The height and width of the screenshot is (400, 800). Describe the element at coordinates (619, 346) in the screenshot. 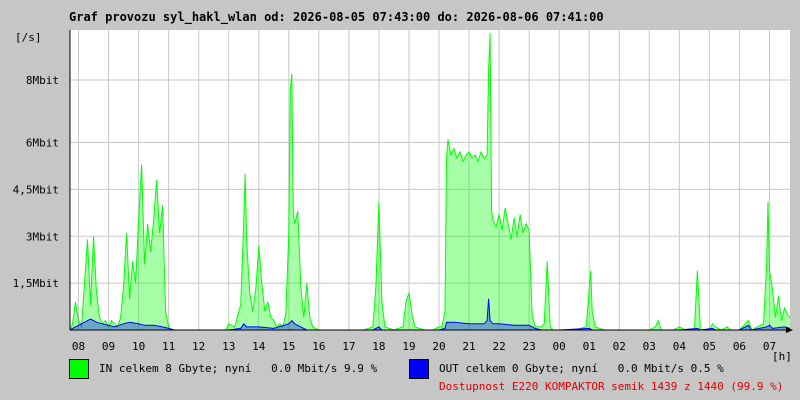

I see `x-tick-label: 02` at that location.